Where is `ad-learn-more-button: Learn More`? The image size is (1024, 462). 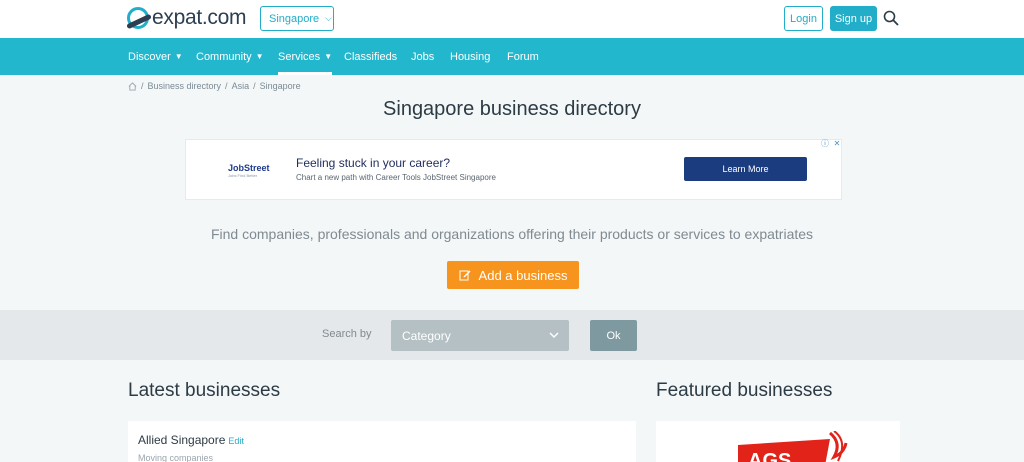
ad-learn-more-button: Learn More is located at coordinates (745, 169).